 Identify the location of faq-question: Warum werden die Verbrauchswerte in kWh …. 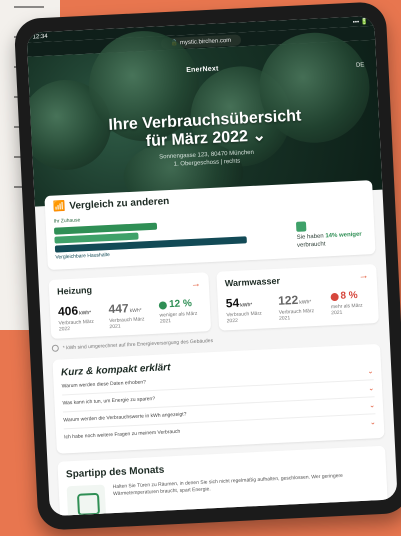
(125, 417).